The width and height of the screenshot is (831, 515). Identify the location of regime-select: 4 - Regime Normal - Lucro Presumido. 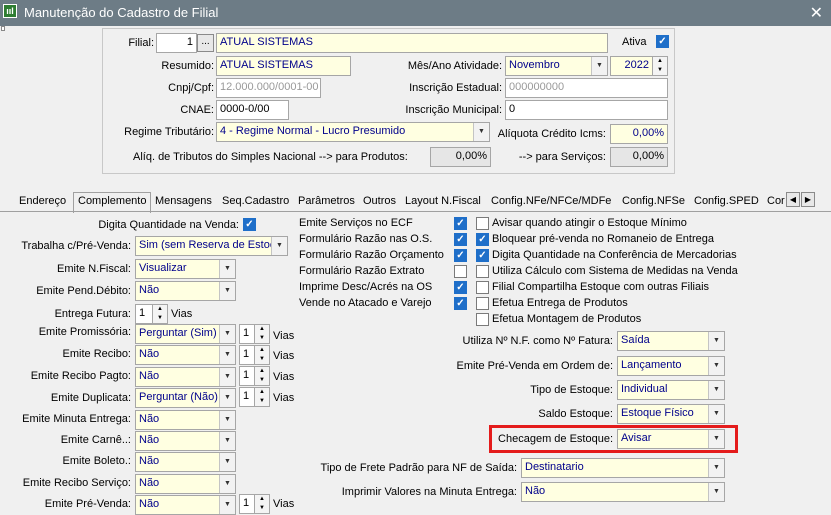
(353, 132).